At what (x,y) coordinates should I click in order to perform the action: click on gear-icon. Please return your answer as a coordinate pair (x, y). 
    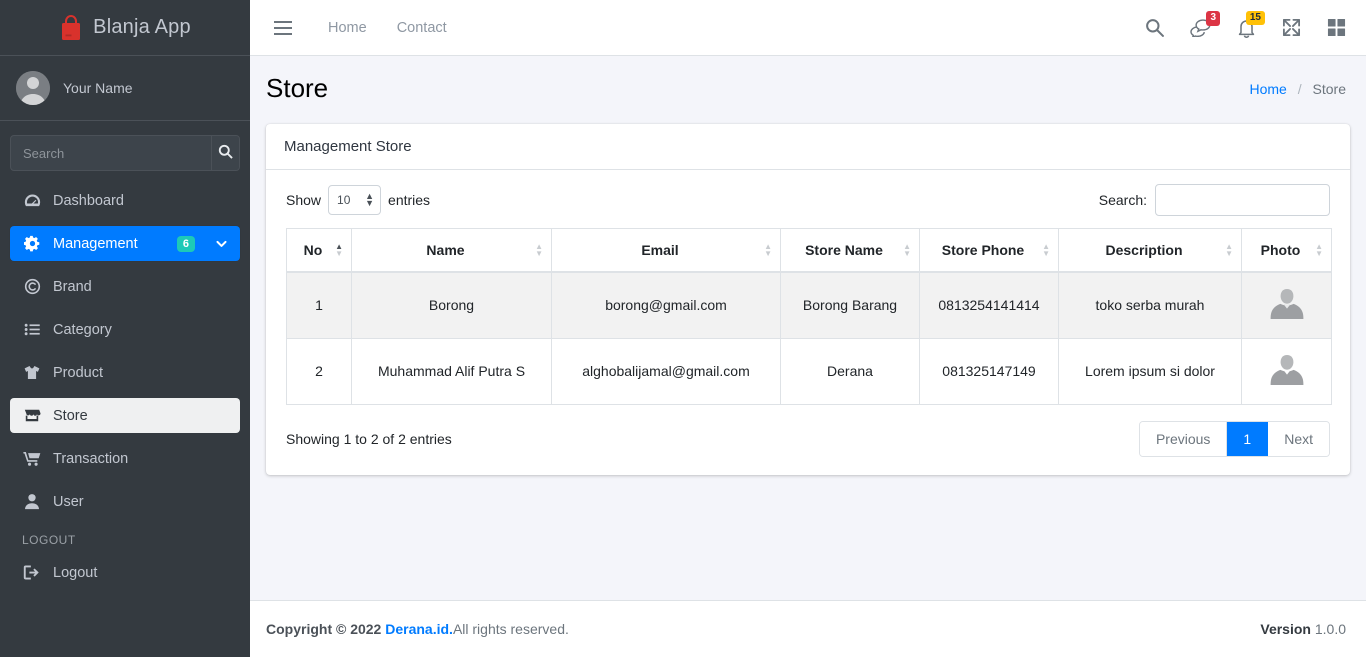
    Looking at the image, I should click on (32, 243).